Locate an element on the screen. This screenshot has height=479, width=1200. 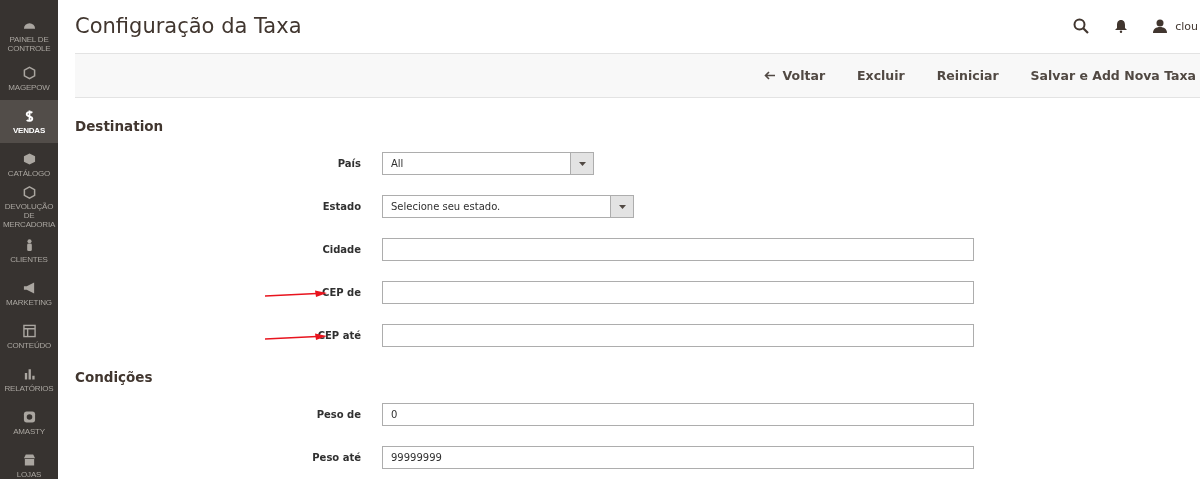
bar-chart-icon is located at coordinates (29, 373).